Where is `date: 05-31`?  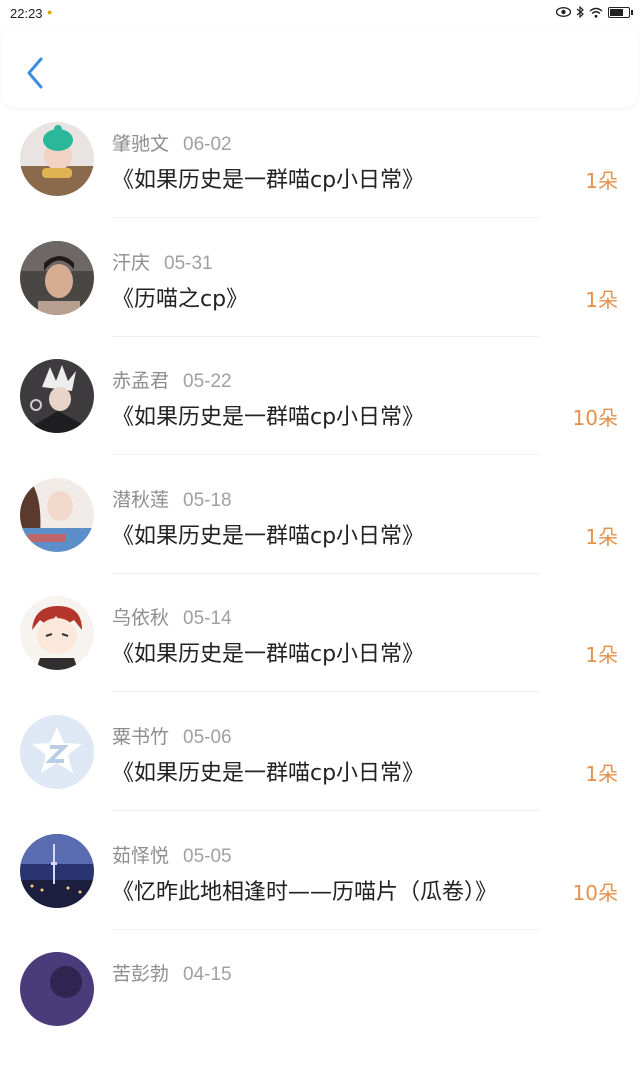 date: 05-31 is located at coordinates (188, 263).